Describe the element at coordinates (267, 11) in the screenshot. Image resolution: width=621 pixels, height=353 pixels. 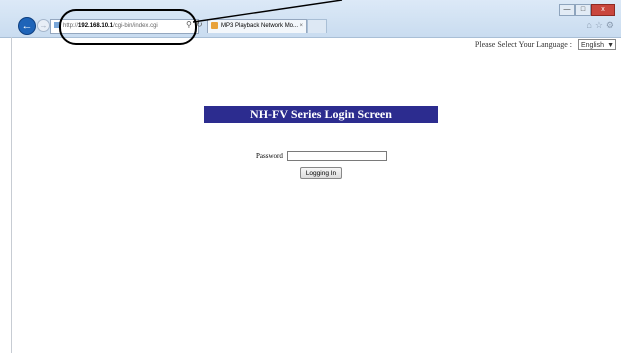
I see `callout-pointer-line` at that location.